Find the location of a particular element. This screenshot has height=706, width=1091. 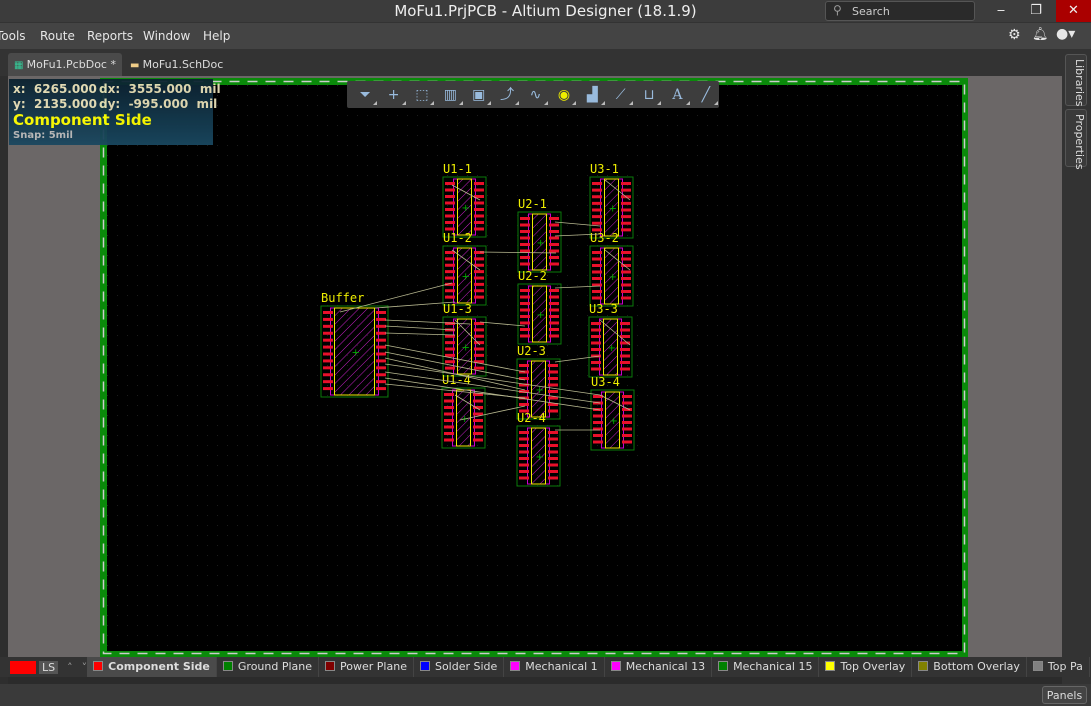

layer-label: Solder Side is located at coordinates (466, 666).